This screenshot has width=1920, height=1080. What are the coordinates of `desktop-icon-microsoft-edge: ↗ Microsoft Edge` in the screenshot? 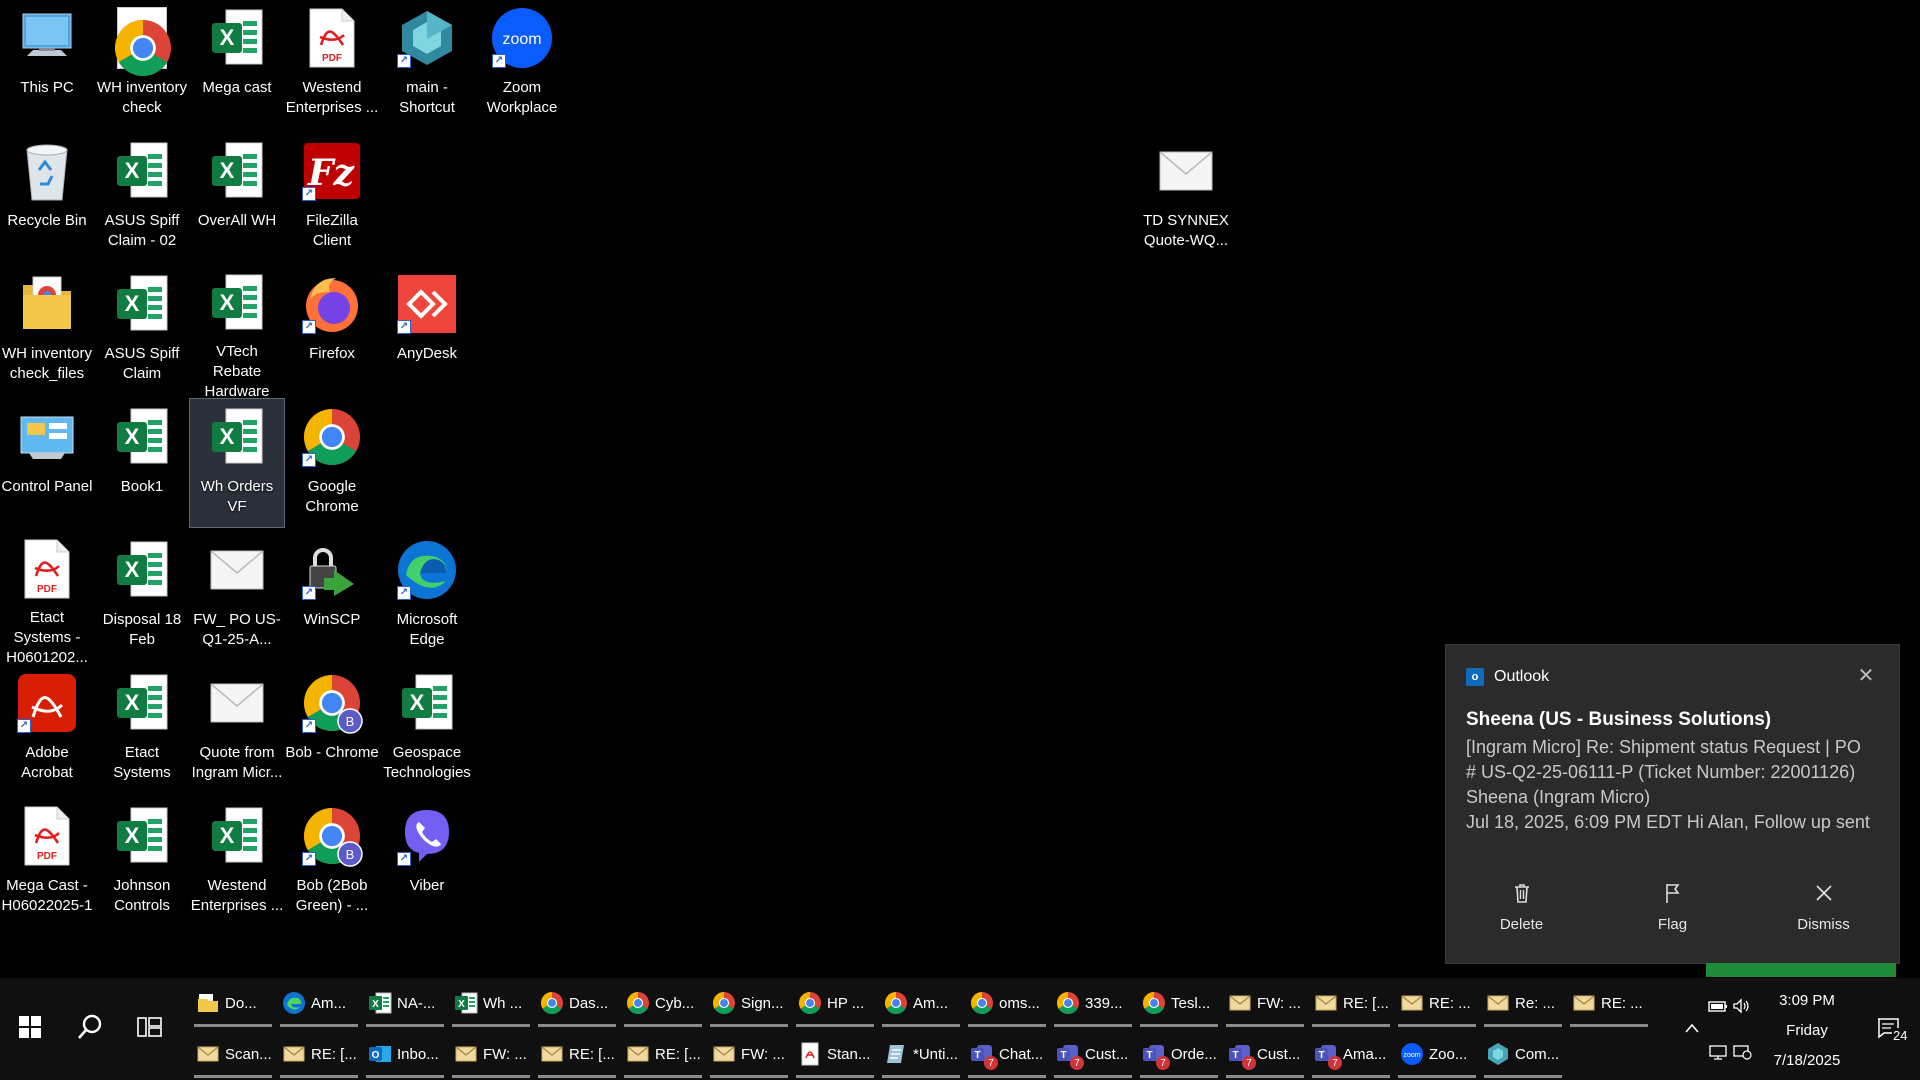 It's located at (427, 596).